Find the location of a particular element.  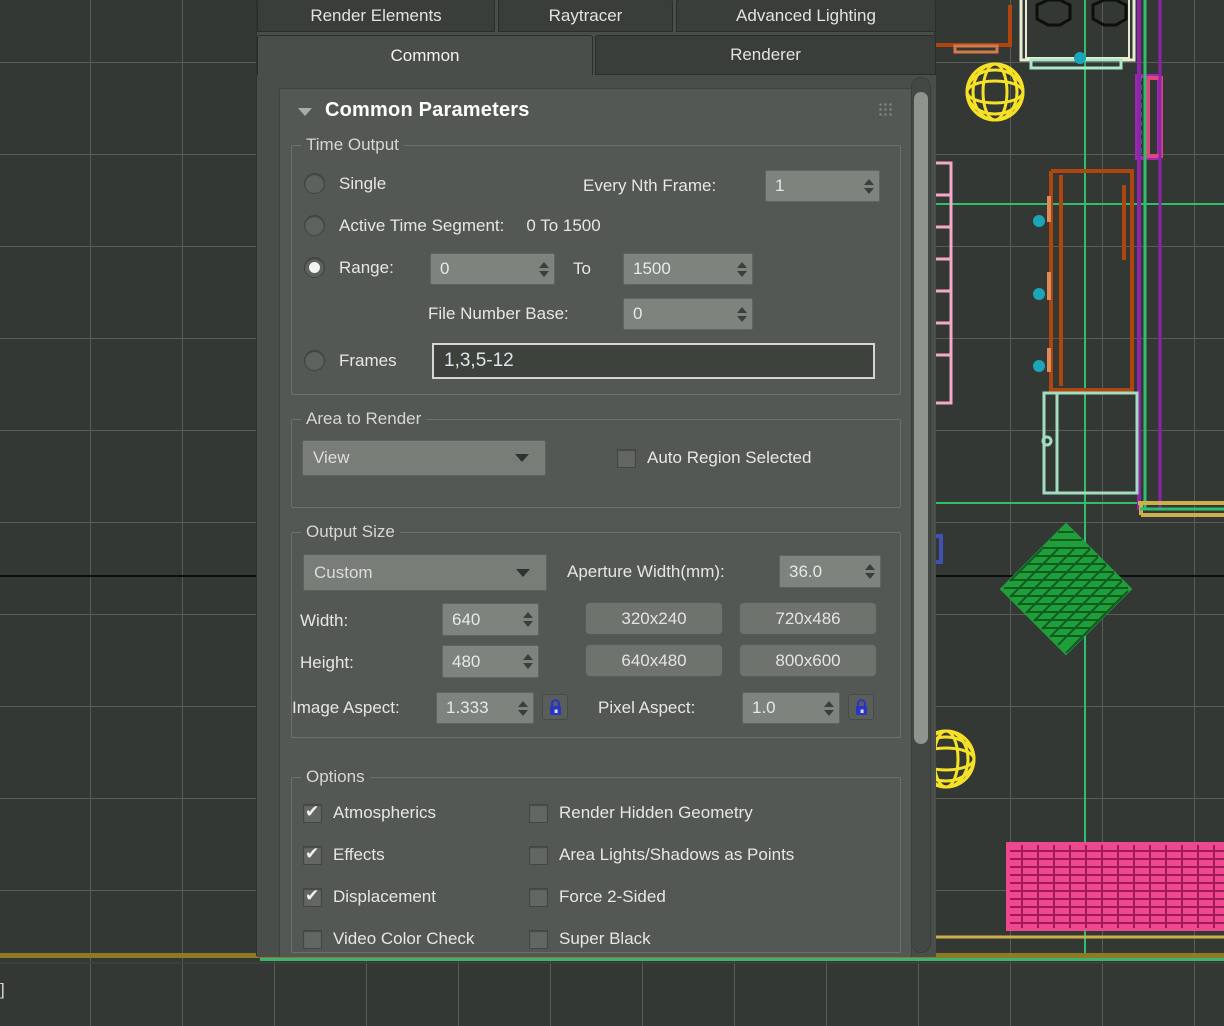

radio-row-active-time-segment: Active Time Segment: 0 To 1500 is located at coordinates (452, 225).